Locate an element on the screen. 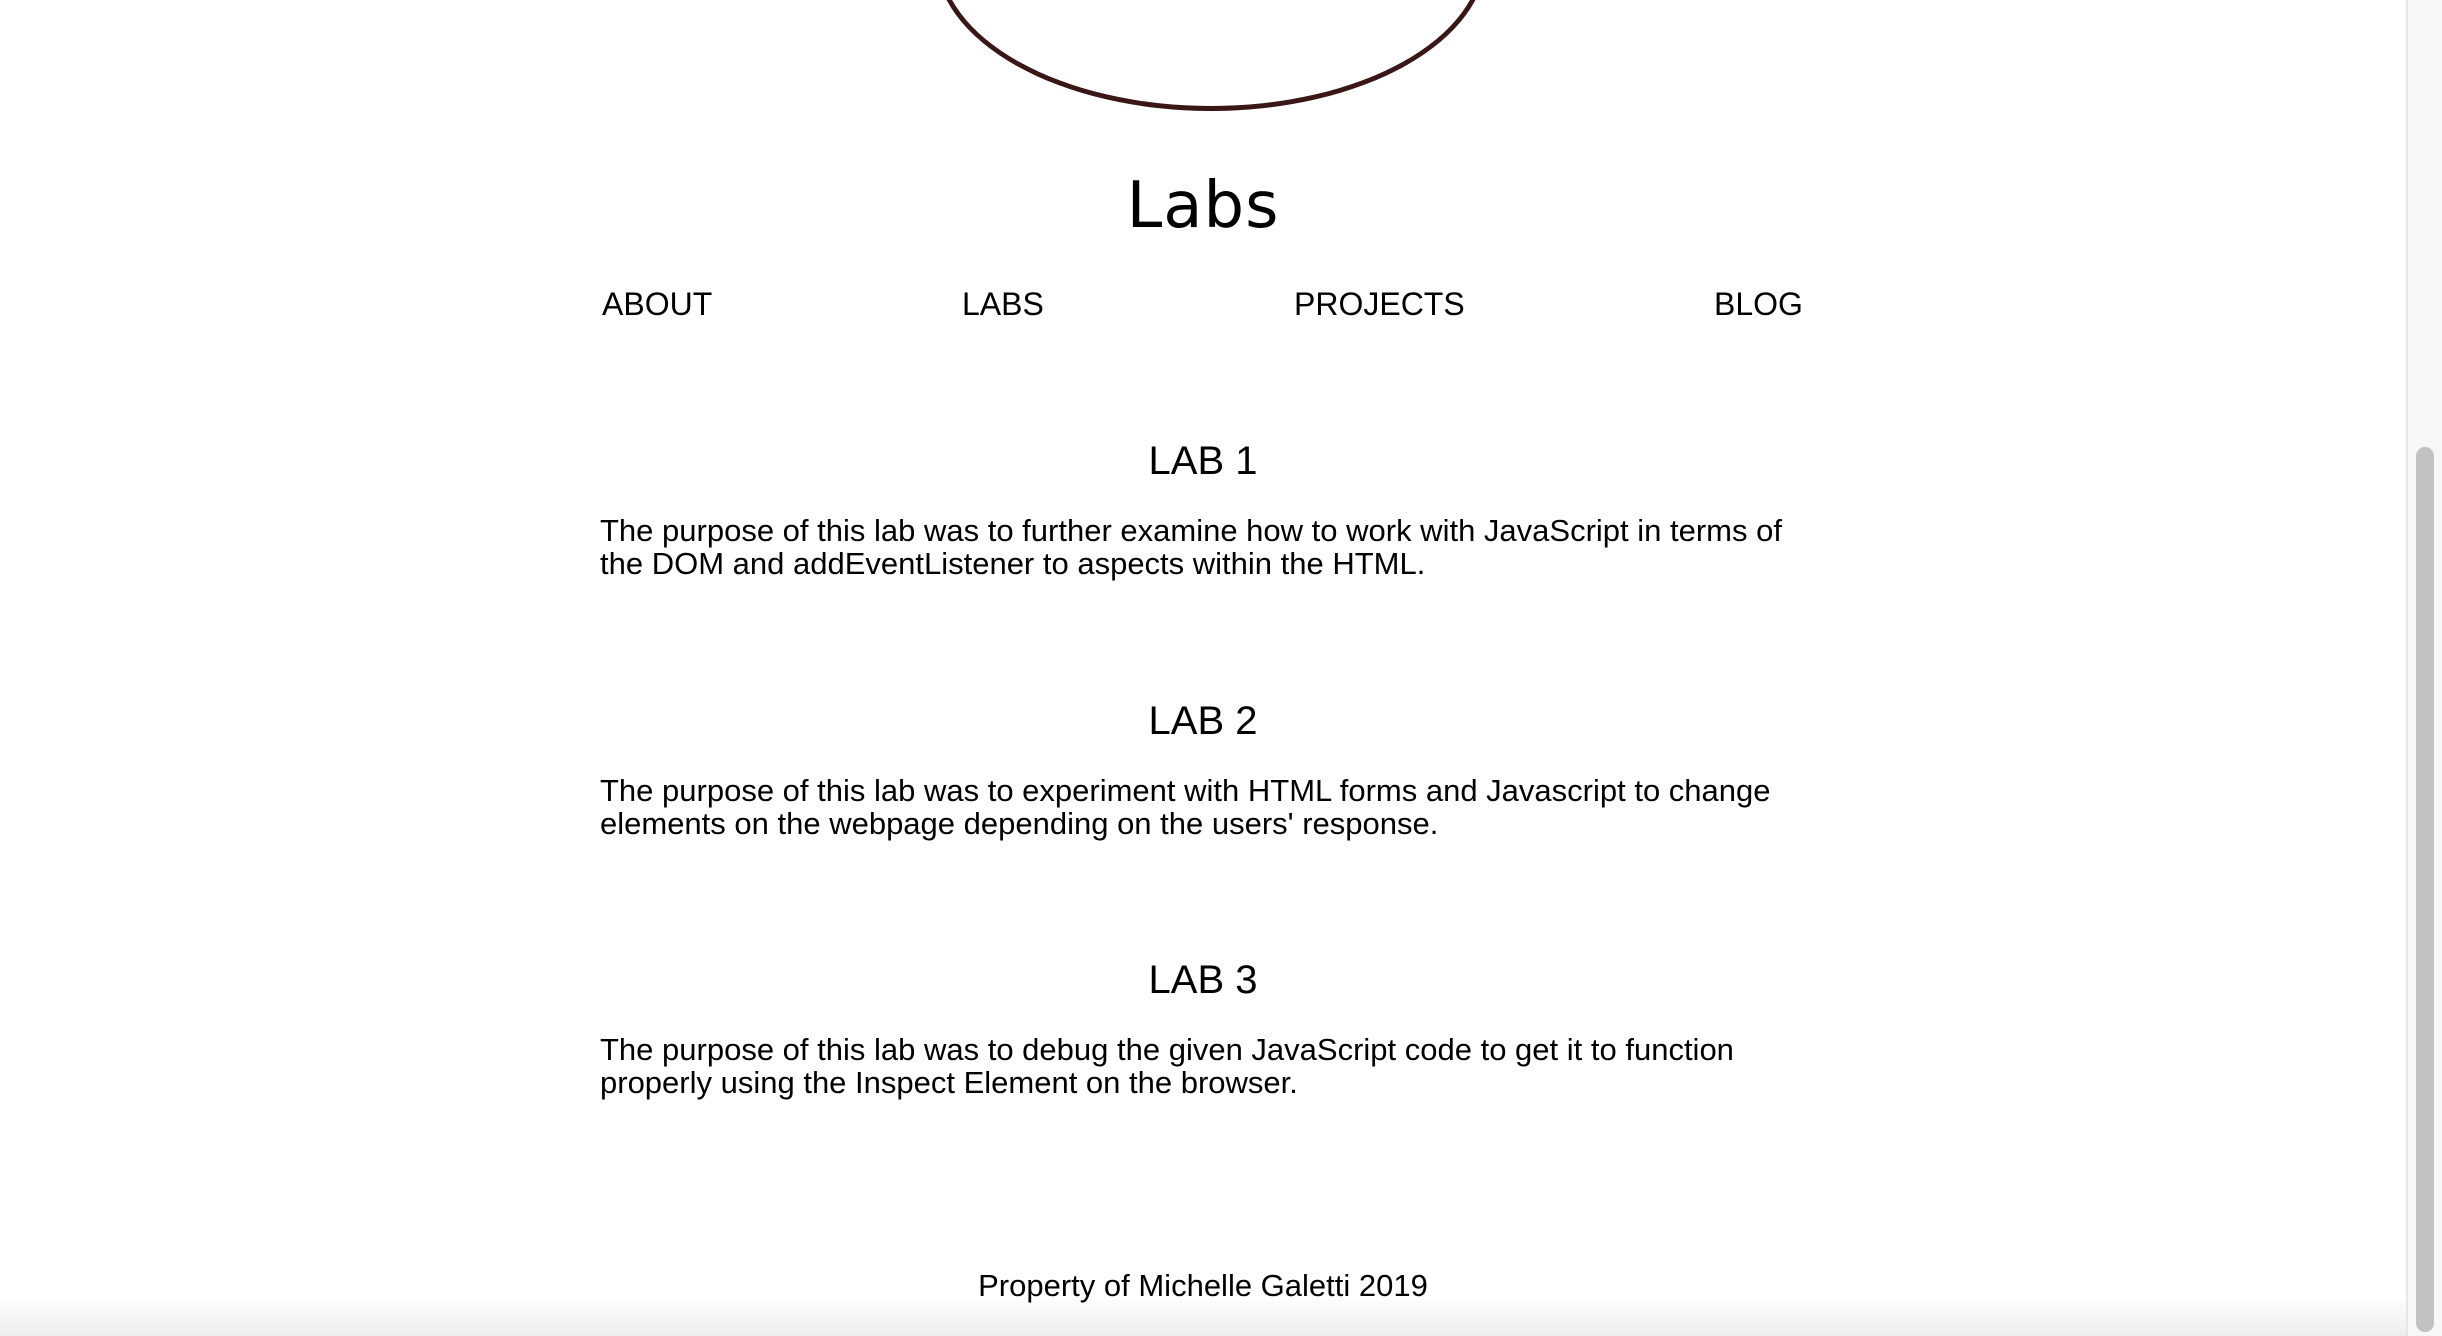  nav-link-blog: BLOG is located at coordinates (1758, 304).